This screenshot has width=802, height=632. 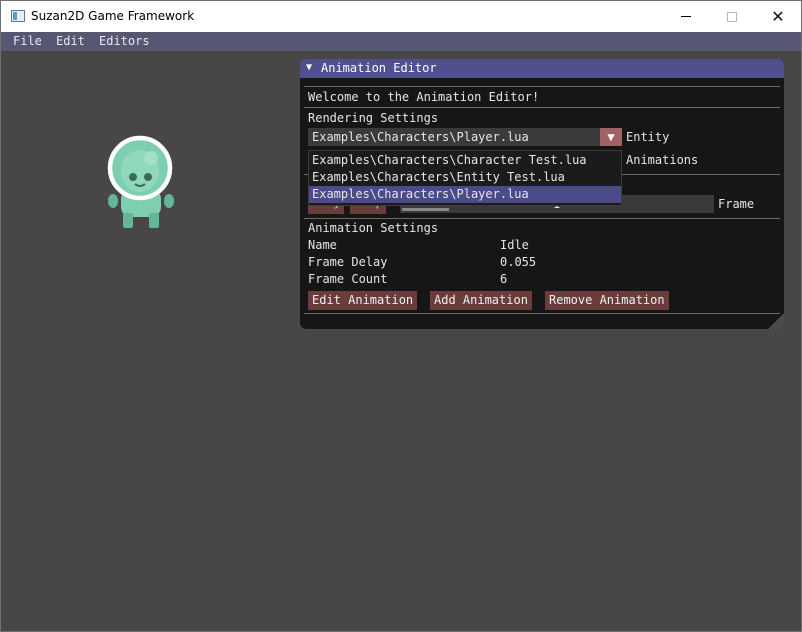 I want to click on sprite-leg-left, so click(x=128, y=220).